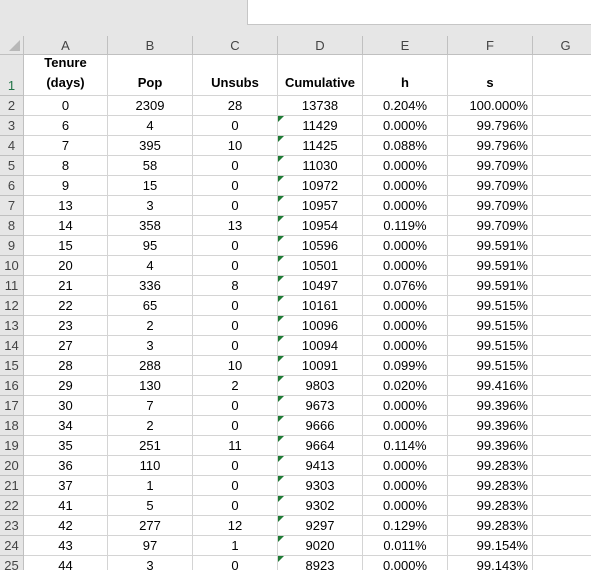 Image resolution: width=591 pixels, height=570 pixels. Describe the element at coordinates (12, 306) in the screenshot. I see `row-number: 12` at that location.